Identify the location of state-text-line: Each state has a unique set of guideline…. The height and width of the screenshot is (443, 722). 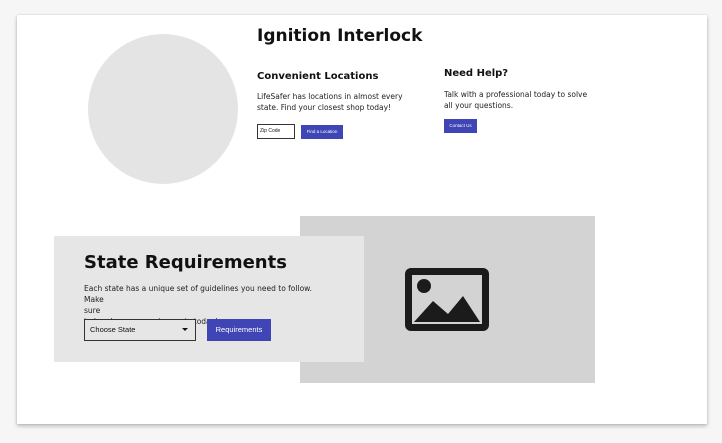
(198, 294).